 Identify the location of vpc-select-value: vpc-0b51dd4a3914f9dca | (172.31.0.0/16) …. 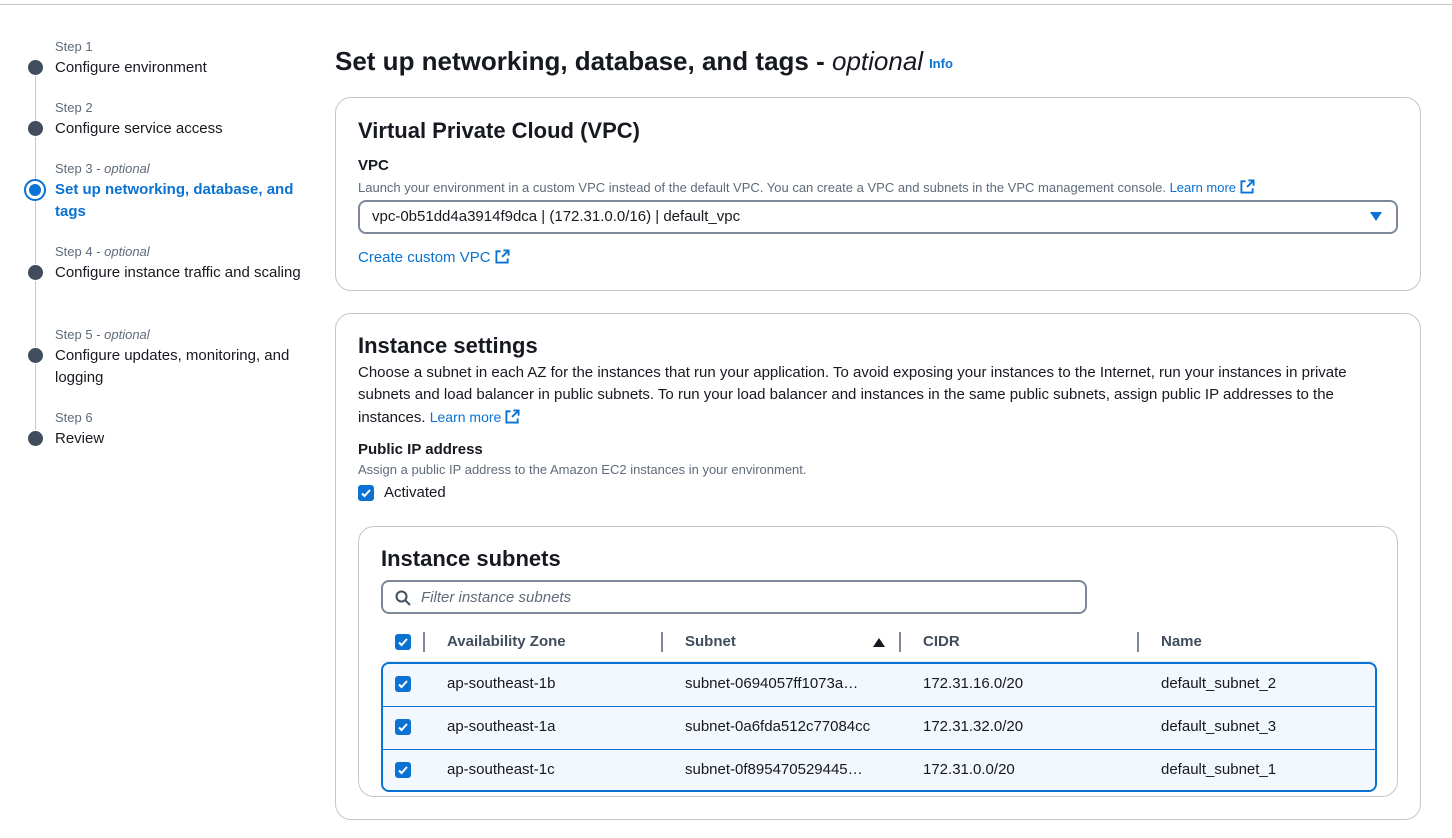
(556, 216).